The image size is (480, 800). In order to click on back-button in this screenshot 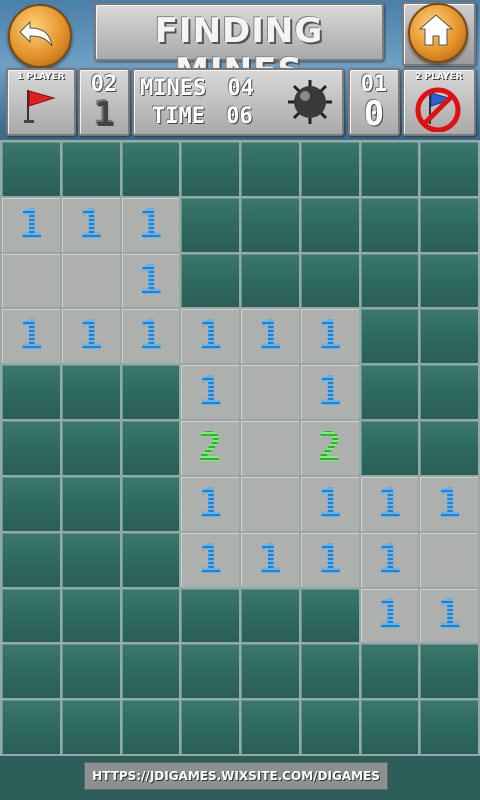, I will do `click(40, 36)`.